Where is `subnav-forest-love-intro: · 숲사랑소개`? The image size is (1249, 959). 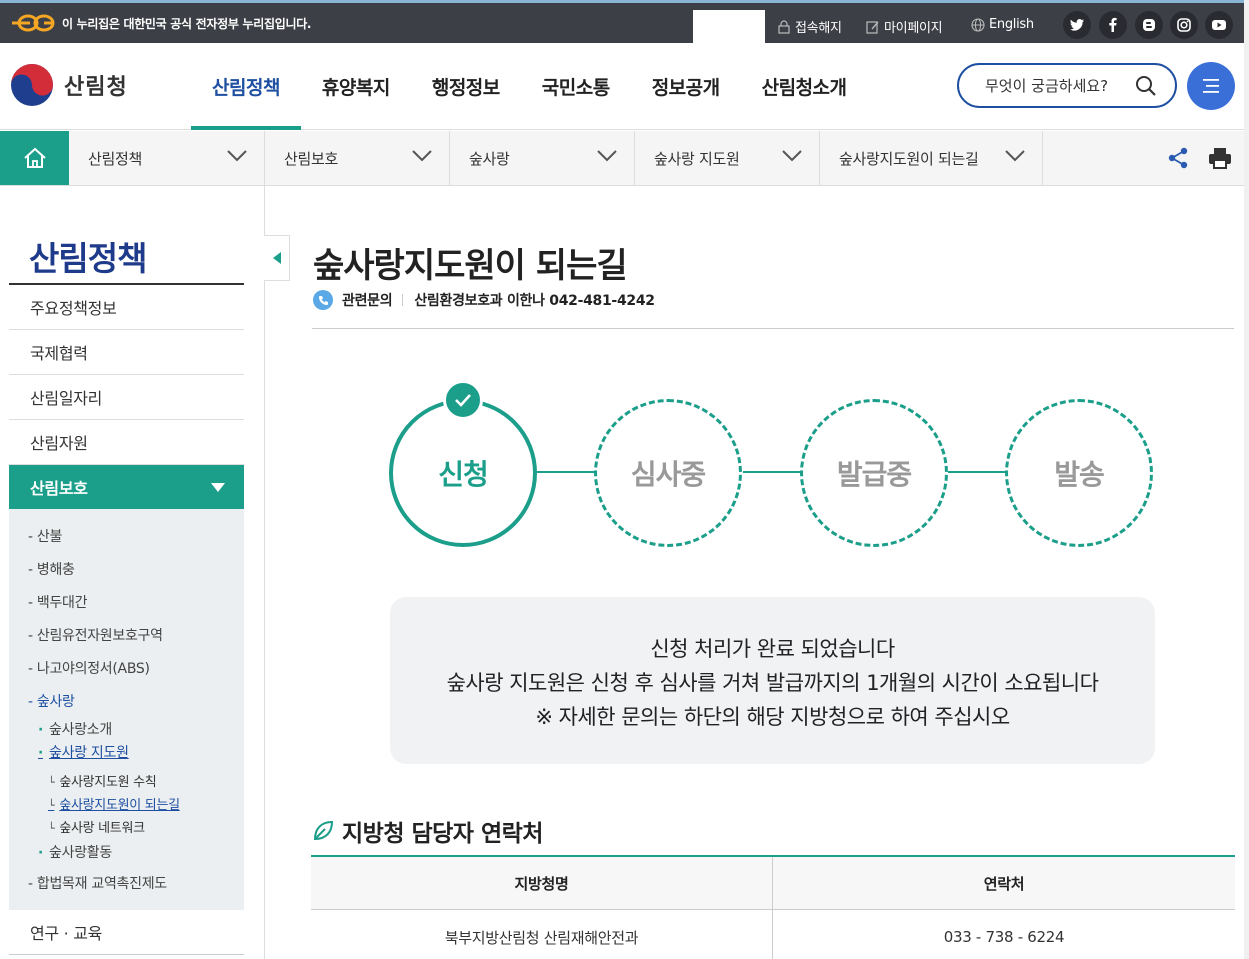 subnav-forest-love-intro: · 숲사랑소개 is located at coordinates (75, 729).